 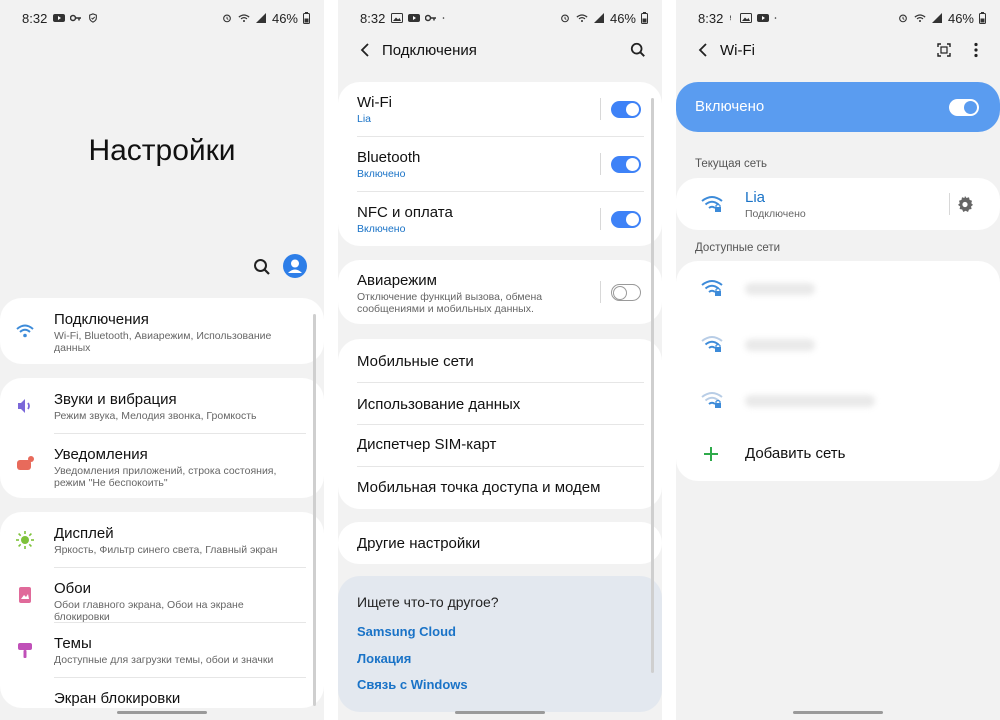 I want to click on current-network-row: Lia Подключено, so click(x=838, y=204).